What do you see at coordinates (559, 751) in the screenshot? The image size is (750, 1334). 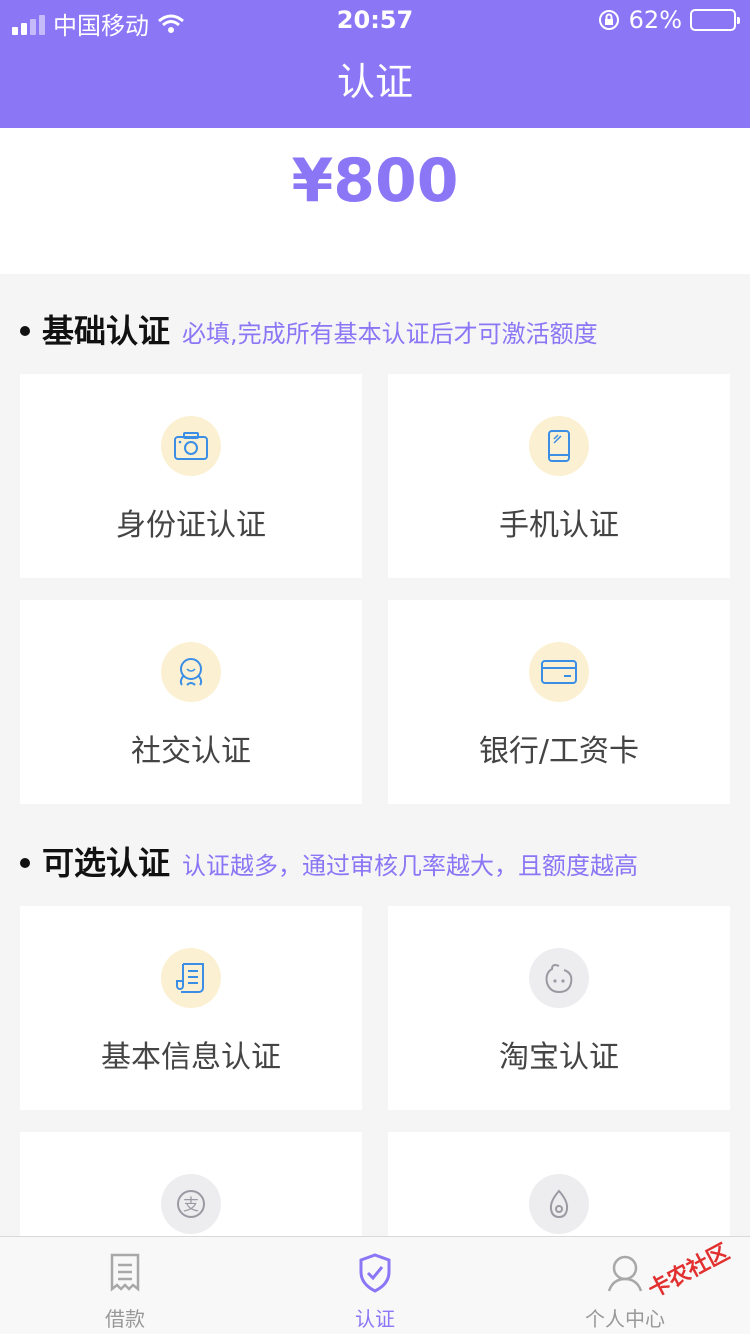 I see `card-label: 银行/工资卡` at bounding box center [559, 751].